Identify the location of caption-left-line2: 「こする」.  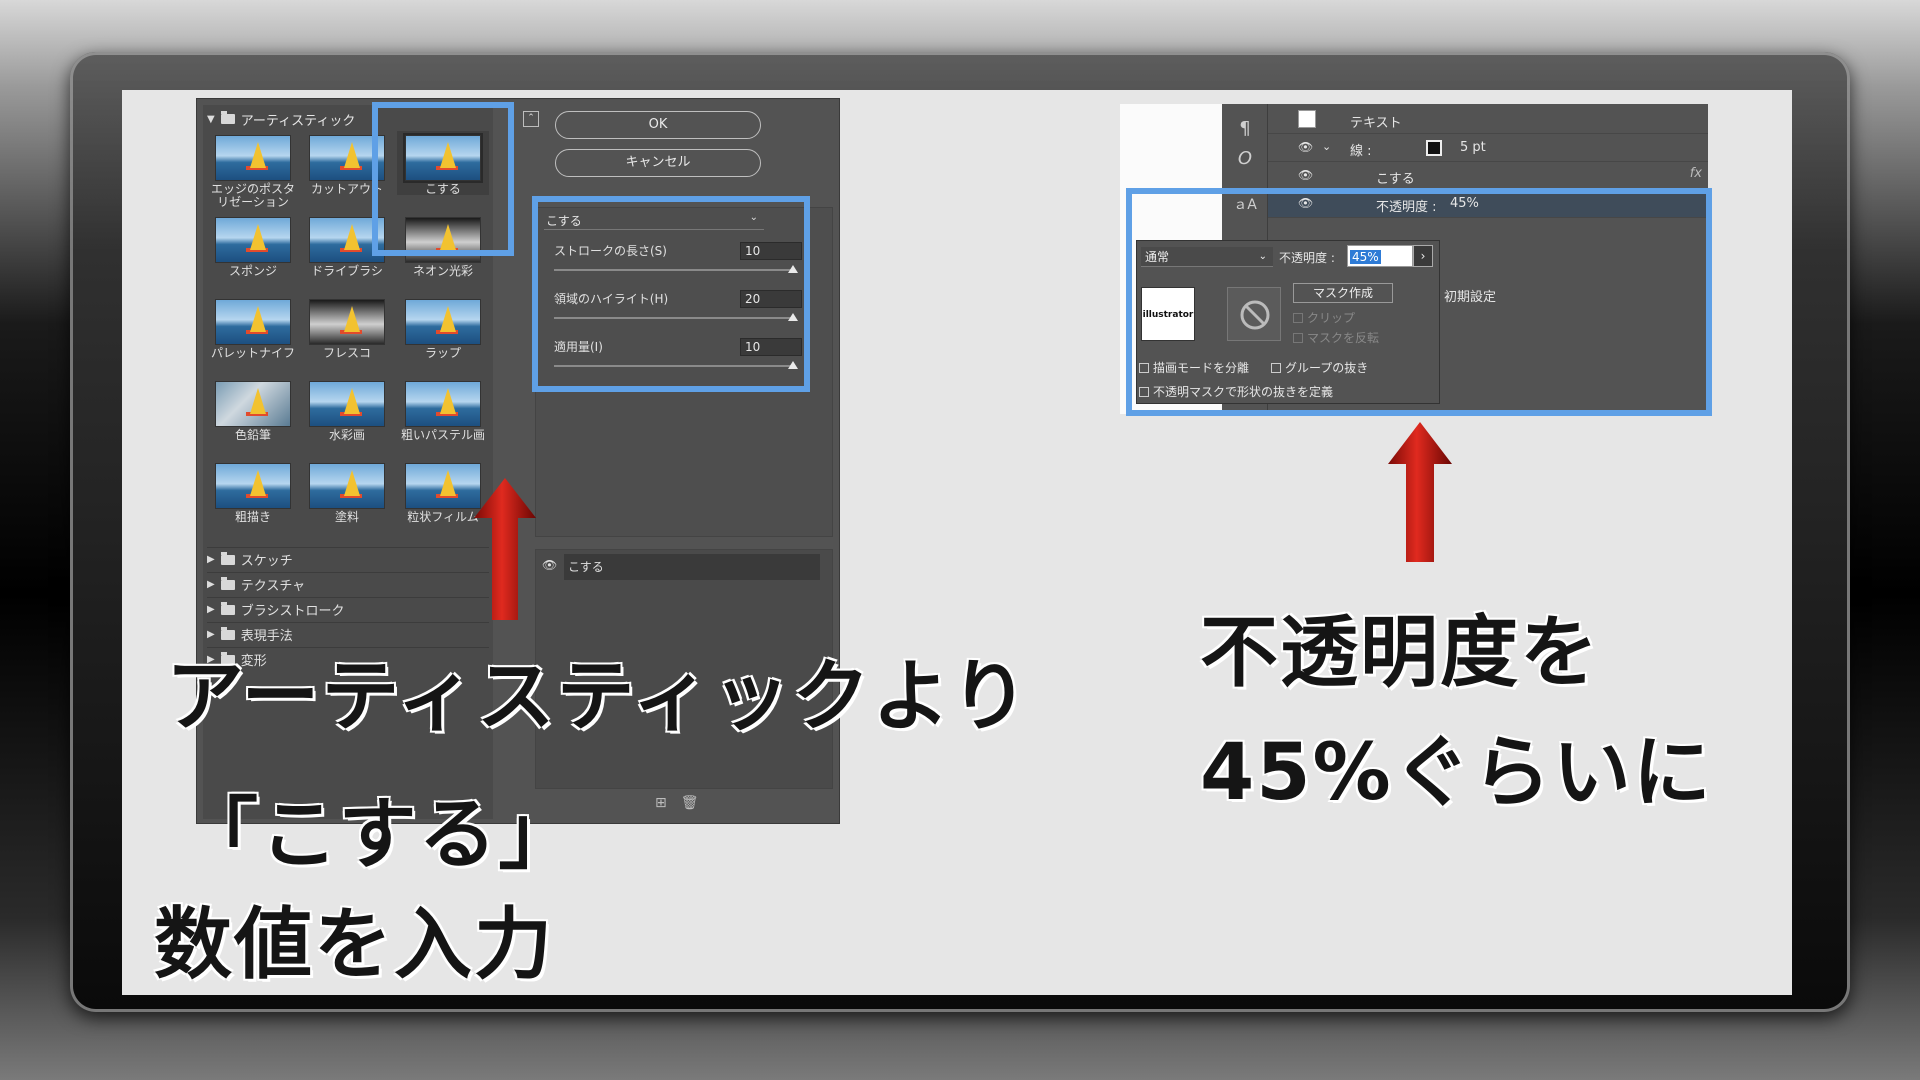
(379, 835).